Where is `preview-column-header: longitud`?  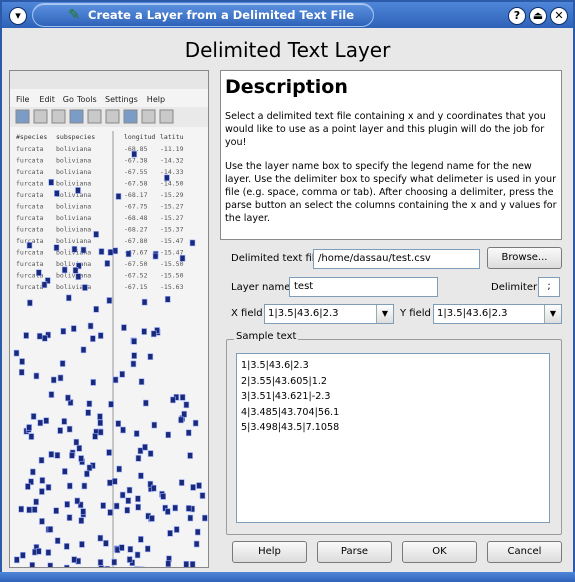
preview-column-header: longitud is located at coordinates (139, 137).